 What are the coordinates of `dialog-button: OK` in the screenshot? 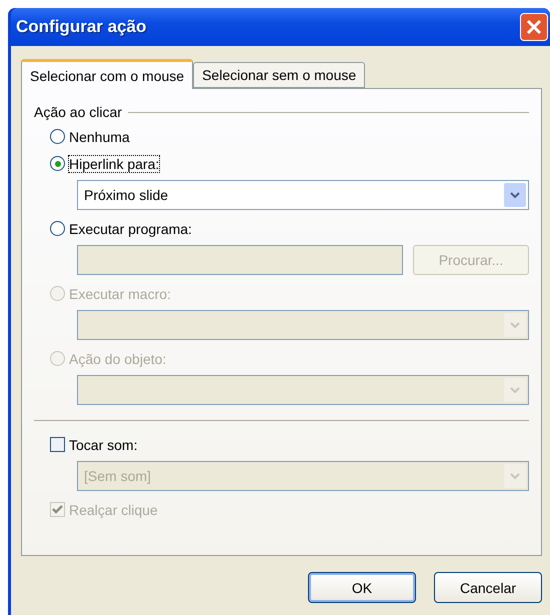 It's located at (362, 587).